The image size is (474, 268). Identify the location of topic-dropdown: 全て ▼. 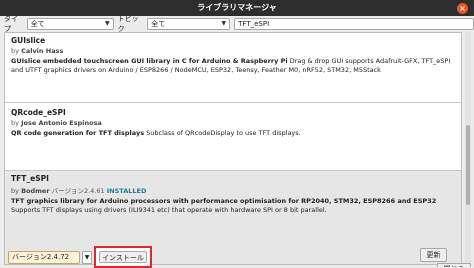
(189, 24).